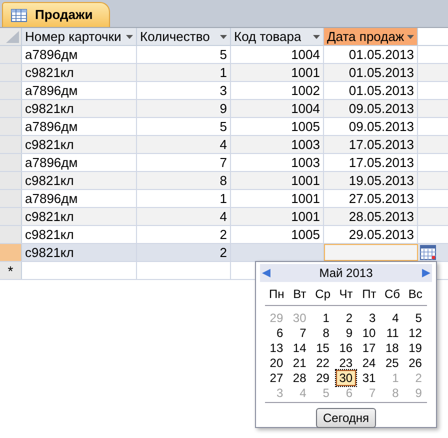 The image size is (448, 438). I want to click on table-cell: 3, so click(184, 90).